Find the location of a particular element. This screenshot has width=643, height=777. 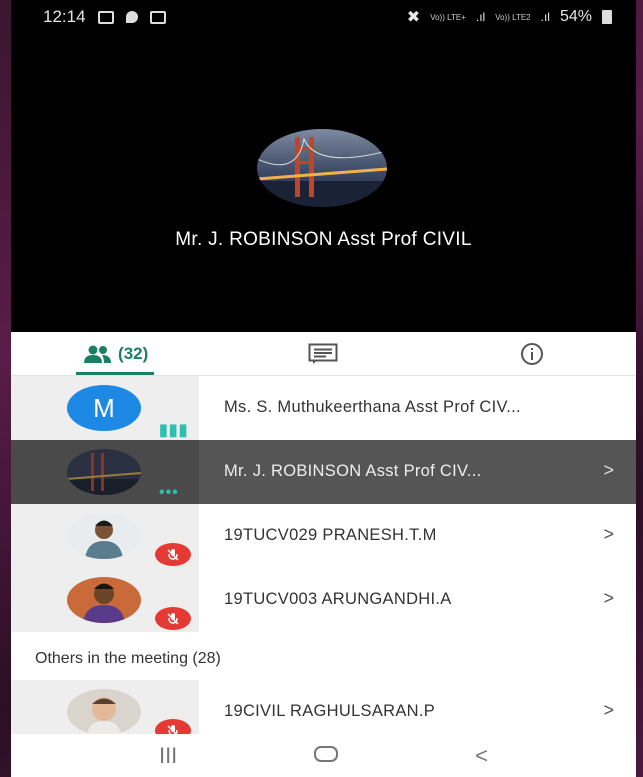

home-button is located at coordinates (326, 756).